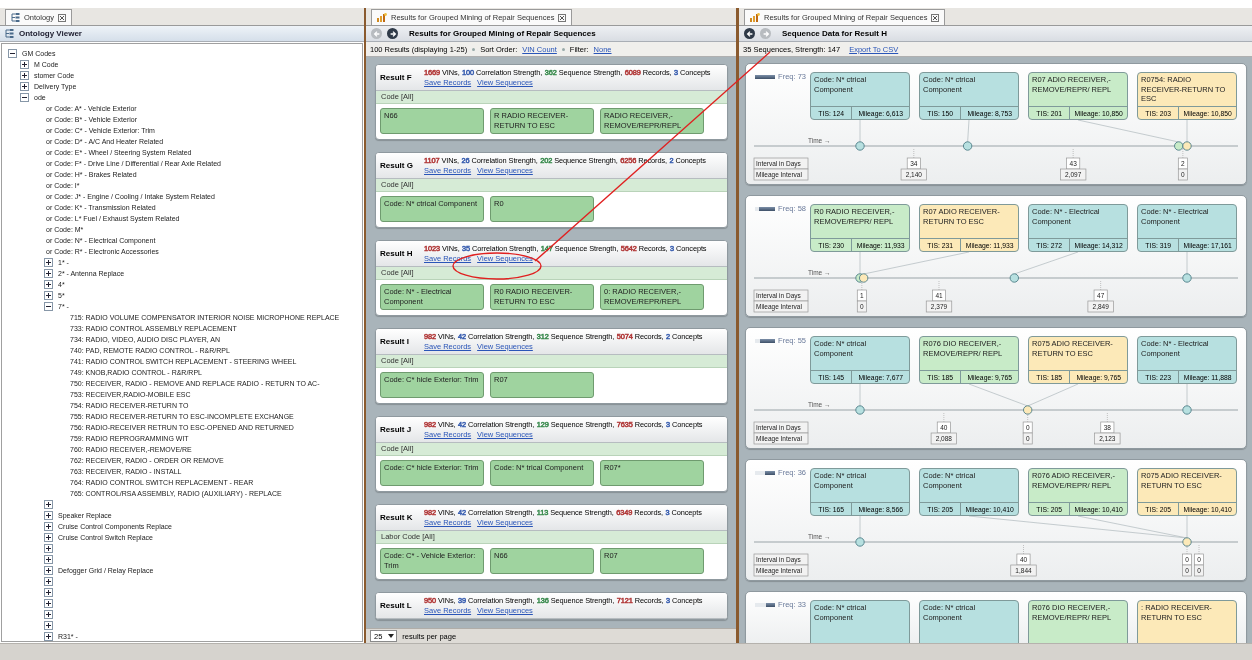 This screenshot has width=1252, height=660. Describe the element at coordinates (396, 605) in the screenshot. I see `result-title: Result L` at that location.